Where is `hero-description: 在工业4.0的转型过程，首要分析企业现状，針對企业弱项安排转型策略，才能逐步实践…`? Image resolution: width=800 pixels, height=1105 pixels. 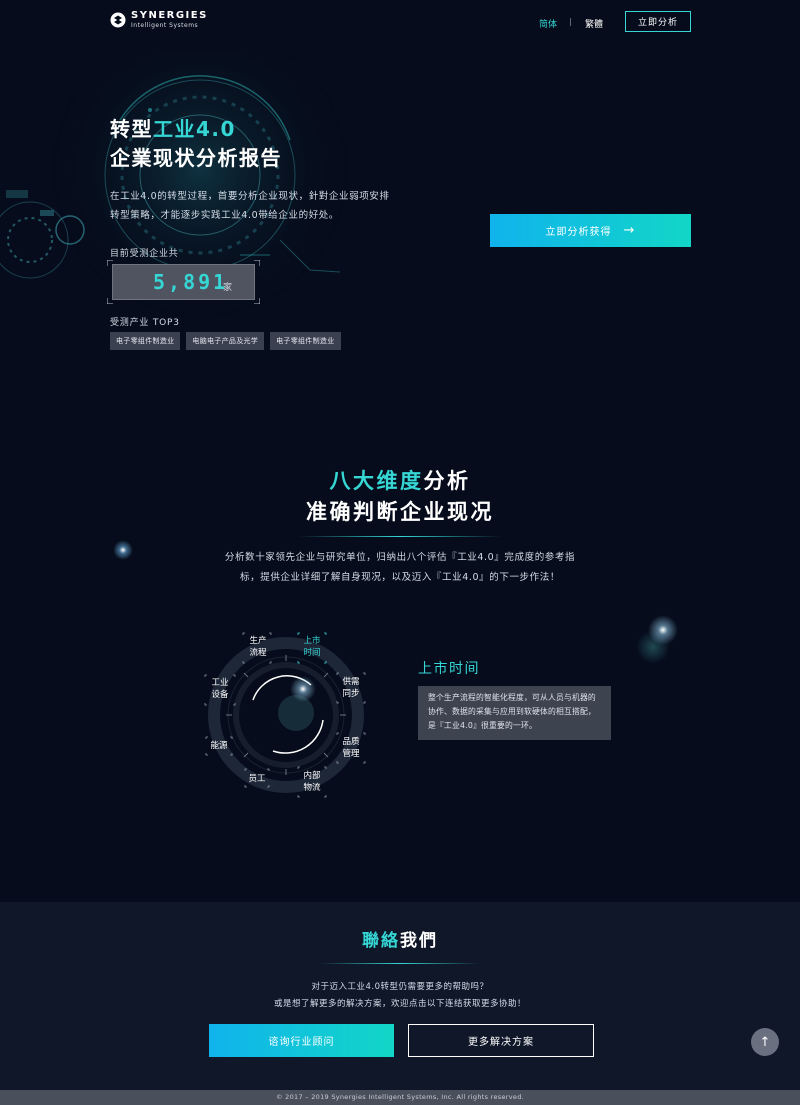
hero-description: 在工业4.0的转型过程，首要分析企业现状，針對企业弱项安排转型策略，才能逐步实践… is located at coordinates (250, 206).